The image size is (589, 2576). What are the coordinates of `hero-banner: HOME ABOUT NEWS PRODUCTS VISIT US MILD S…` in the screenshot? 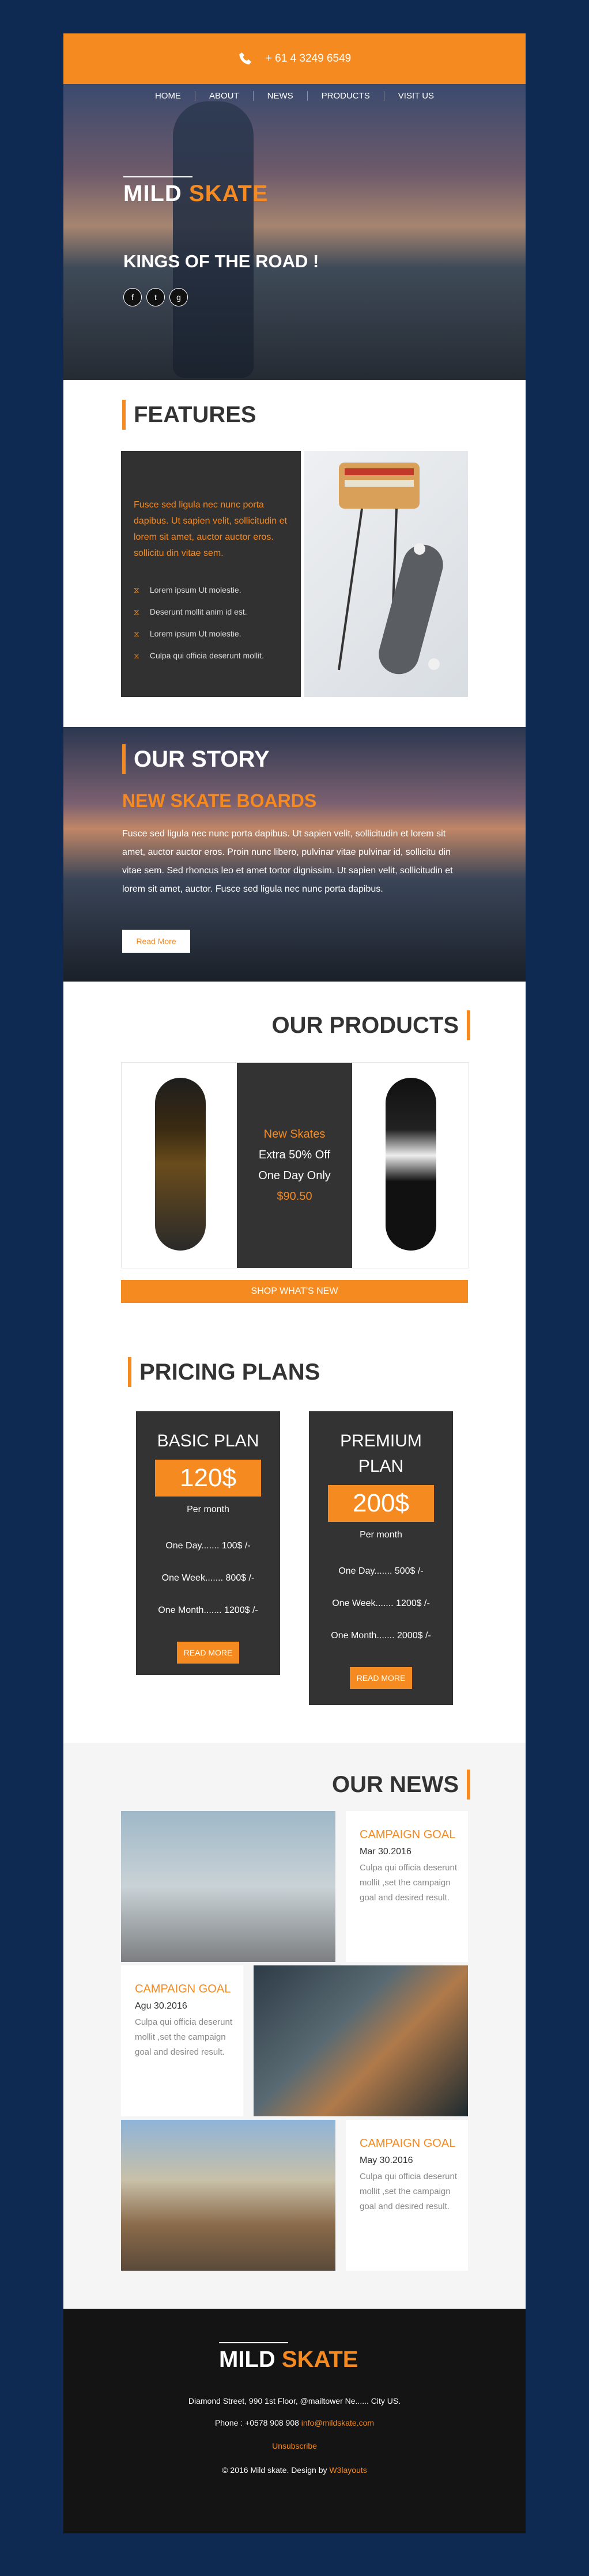 It's located at (294, 232).